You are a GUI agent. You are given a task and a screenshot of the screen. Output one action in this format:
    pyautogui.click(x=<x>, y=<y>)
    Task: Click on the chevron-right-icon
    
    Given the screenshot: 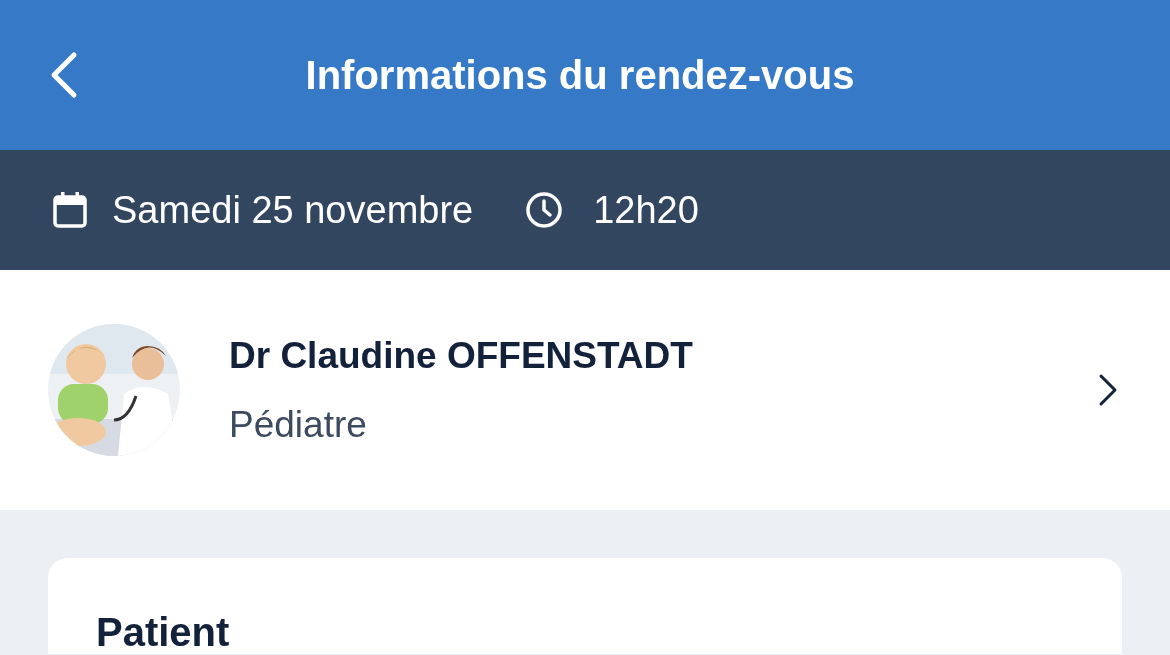 What is the action you would take?
    pyautogui.click(x=1108, y=390)
    